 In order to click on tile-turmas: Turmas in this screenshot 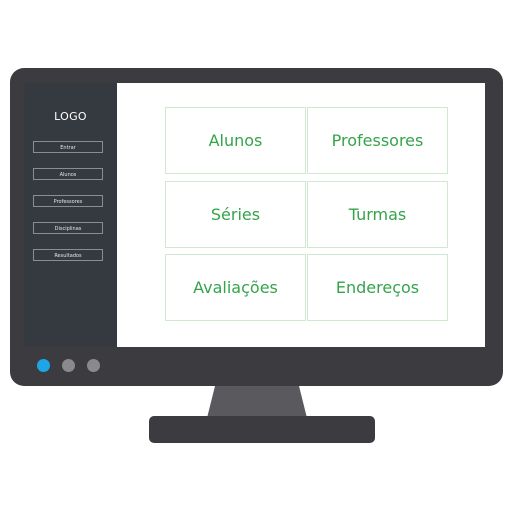, I will do `click(377, 214)`.